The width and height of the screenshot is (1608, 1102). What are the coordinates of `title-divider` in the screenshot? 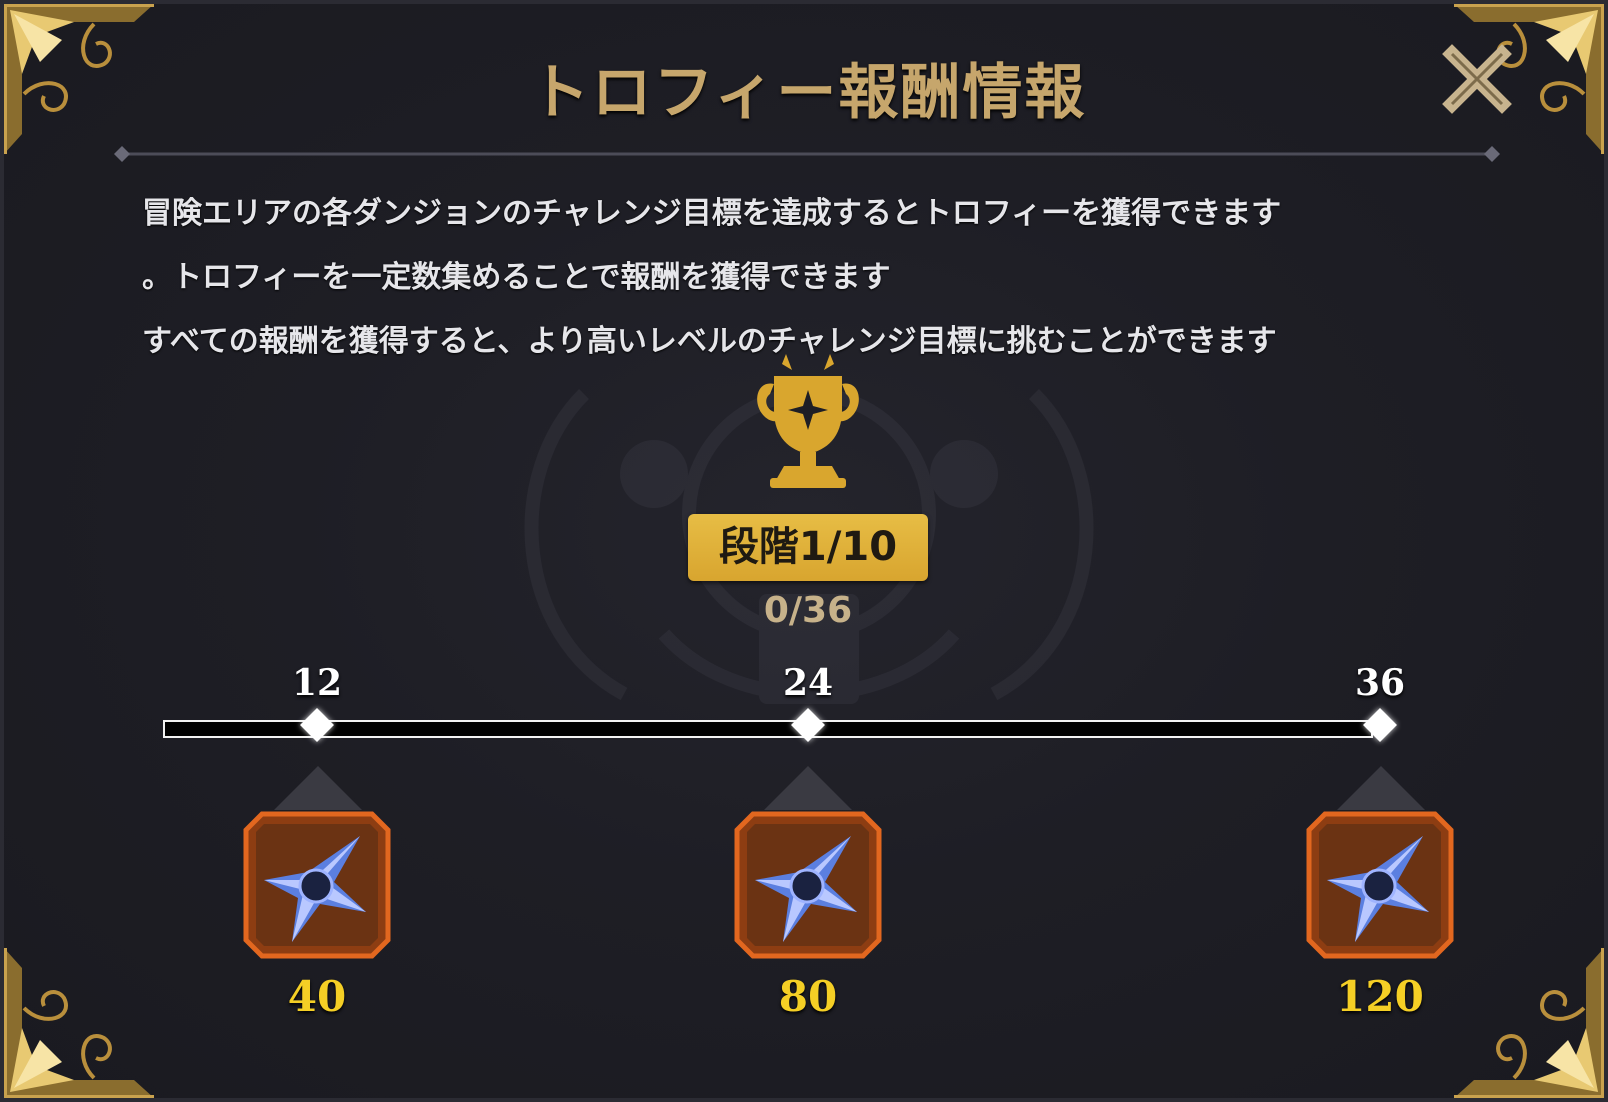 It's located at (807, 154).